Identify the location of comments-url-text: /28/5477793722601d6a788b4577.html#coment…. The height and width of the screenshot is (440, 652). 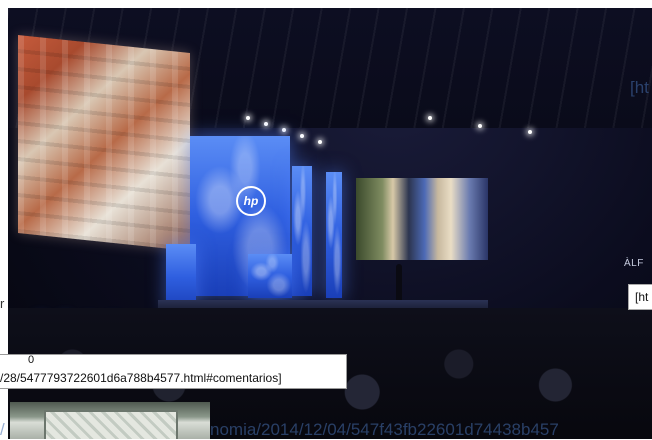
(141, 378).